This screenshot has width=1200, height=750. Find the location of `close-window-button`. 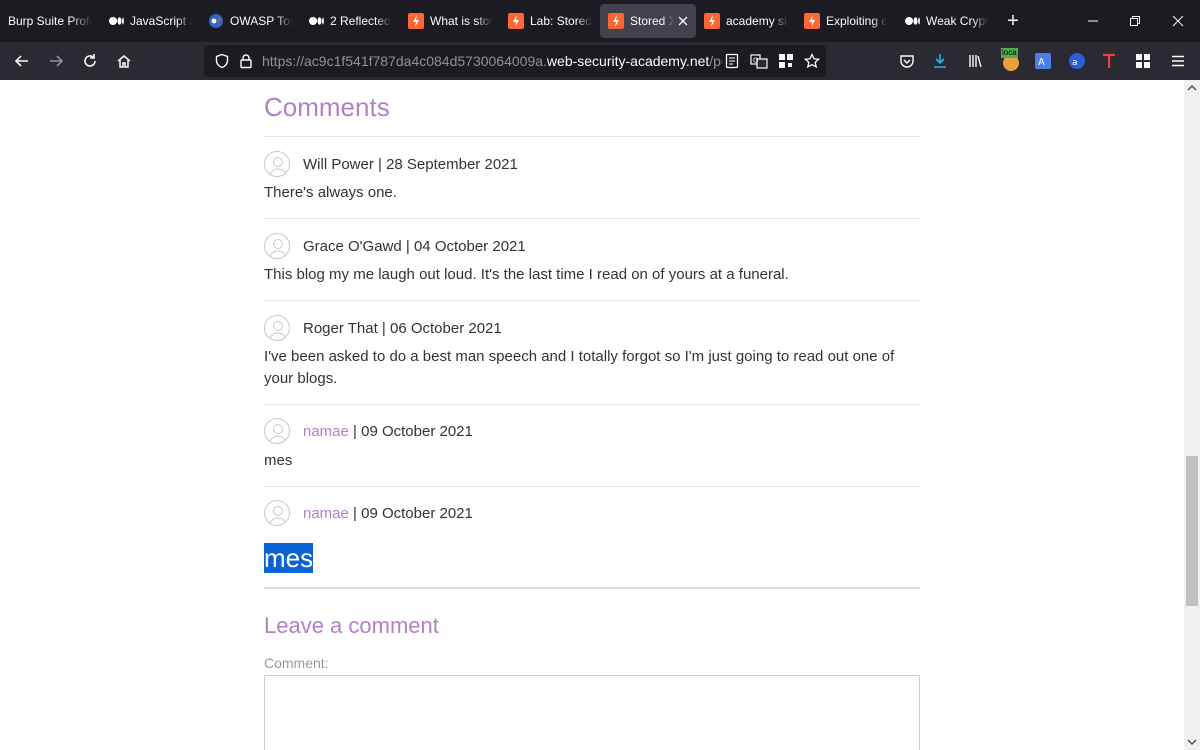

close-window-button is located at coordinates (1178, 21).